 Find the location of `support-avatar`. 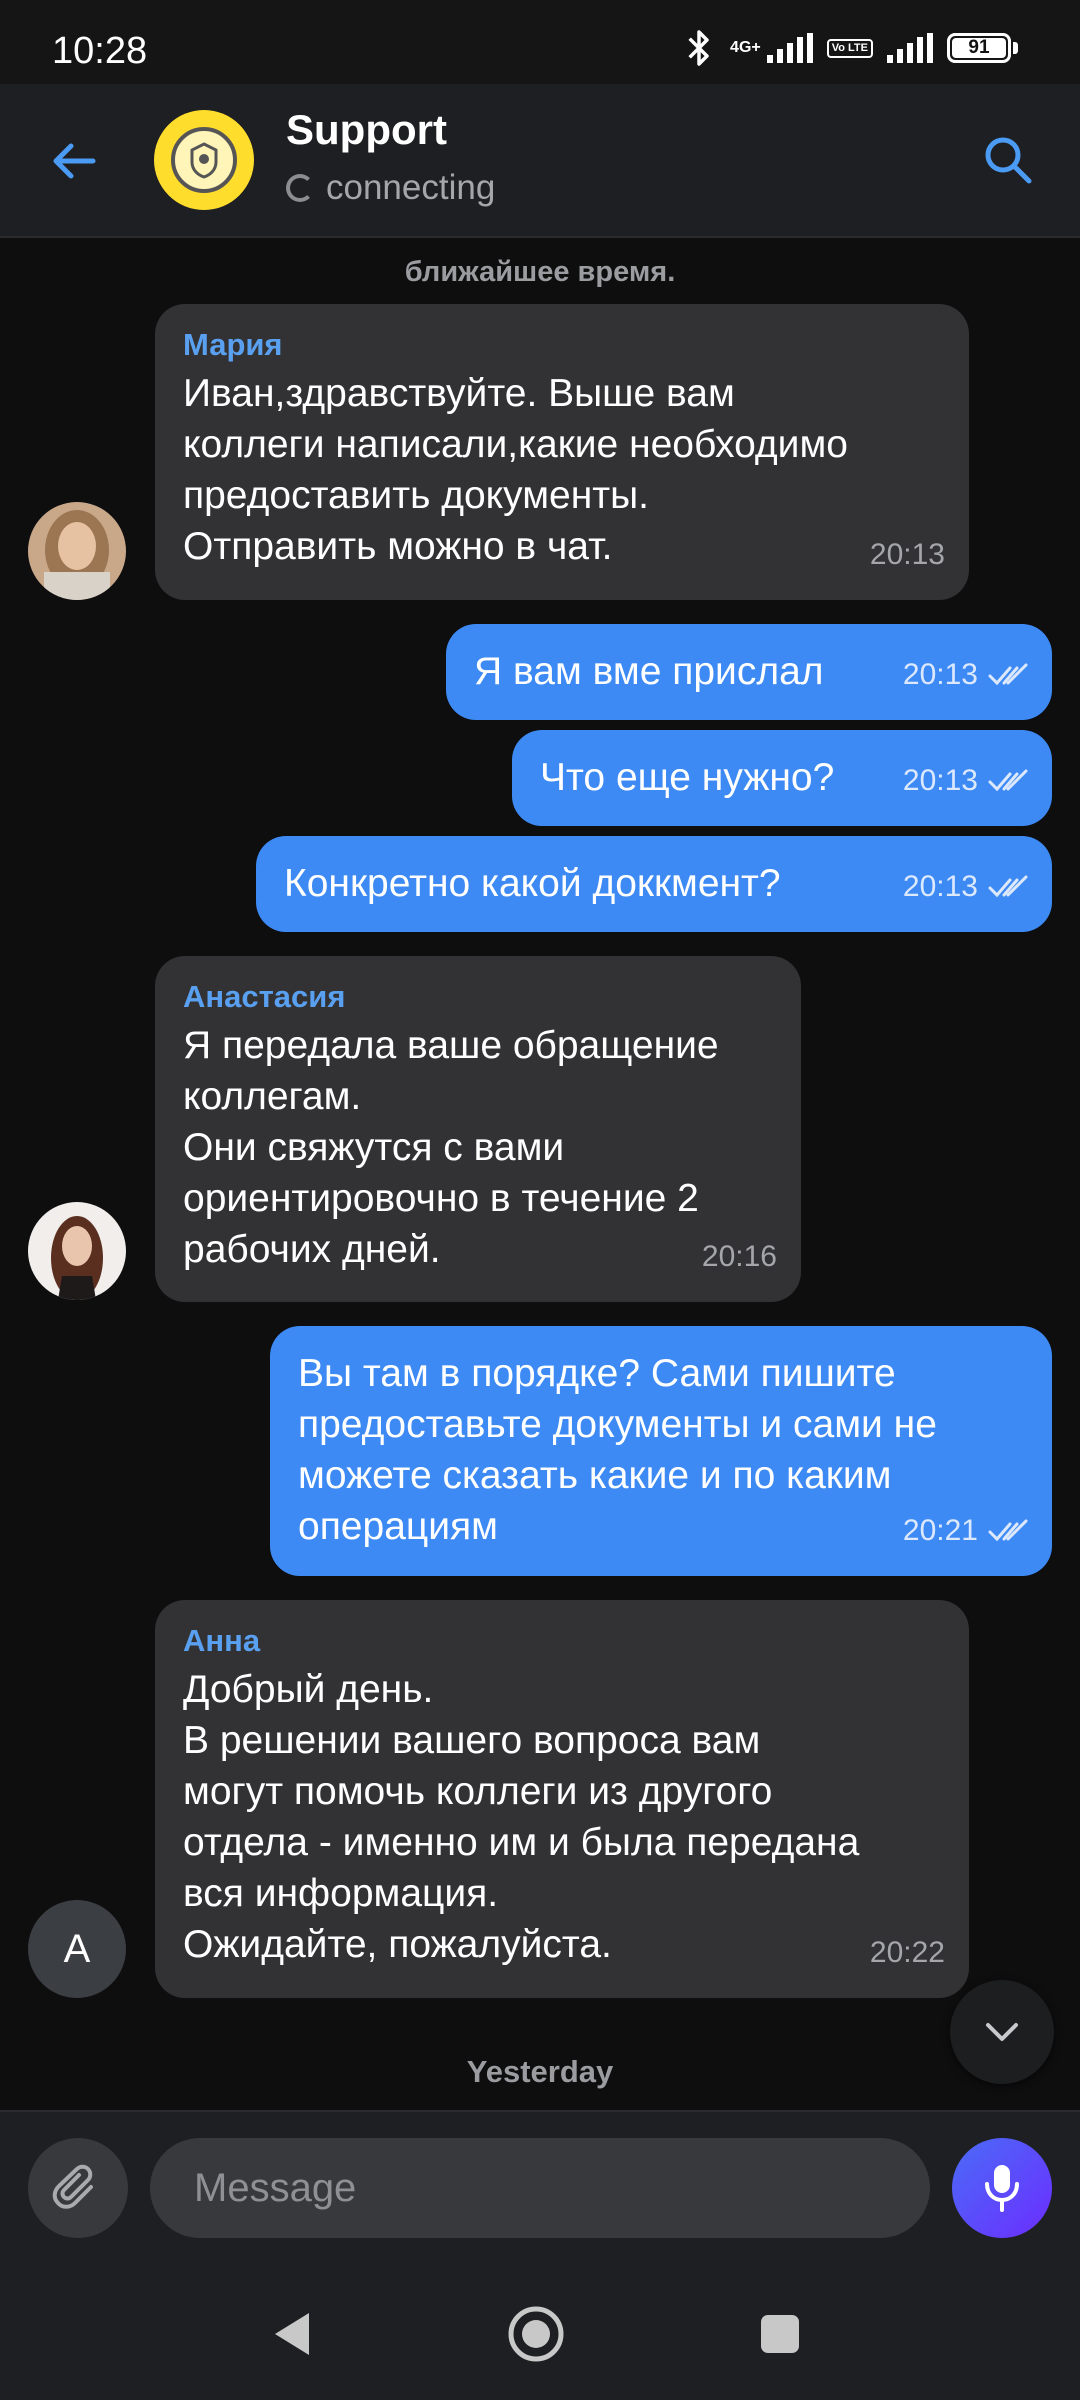

support-avatar is located at coordinates (204, 160).